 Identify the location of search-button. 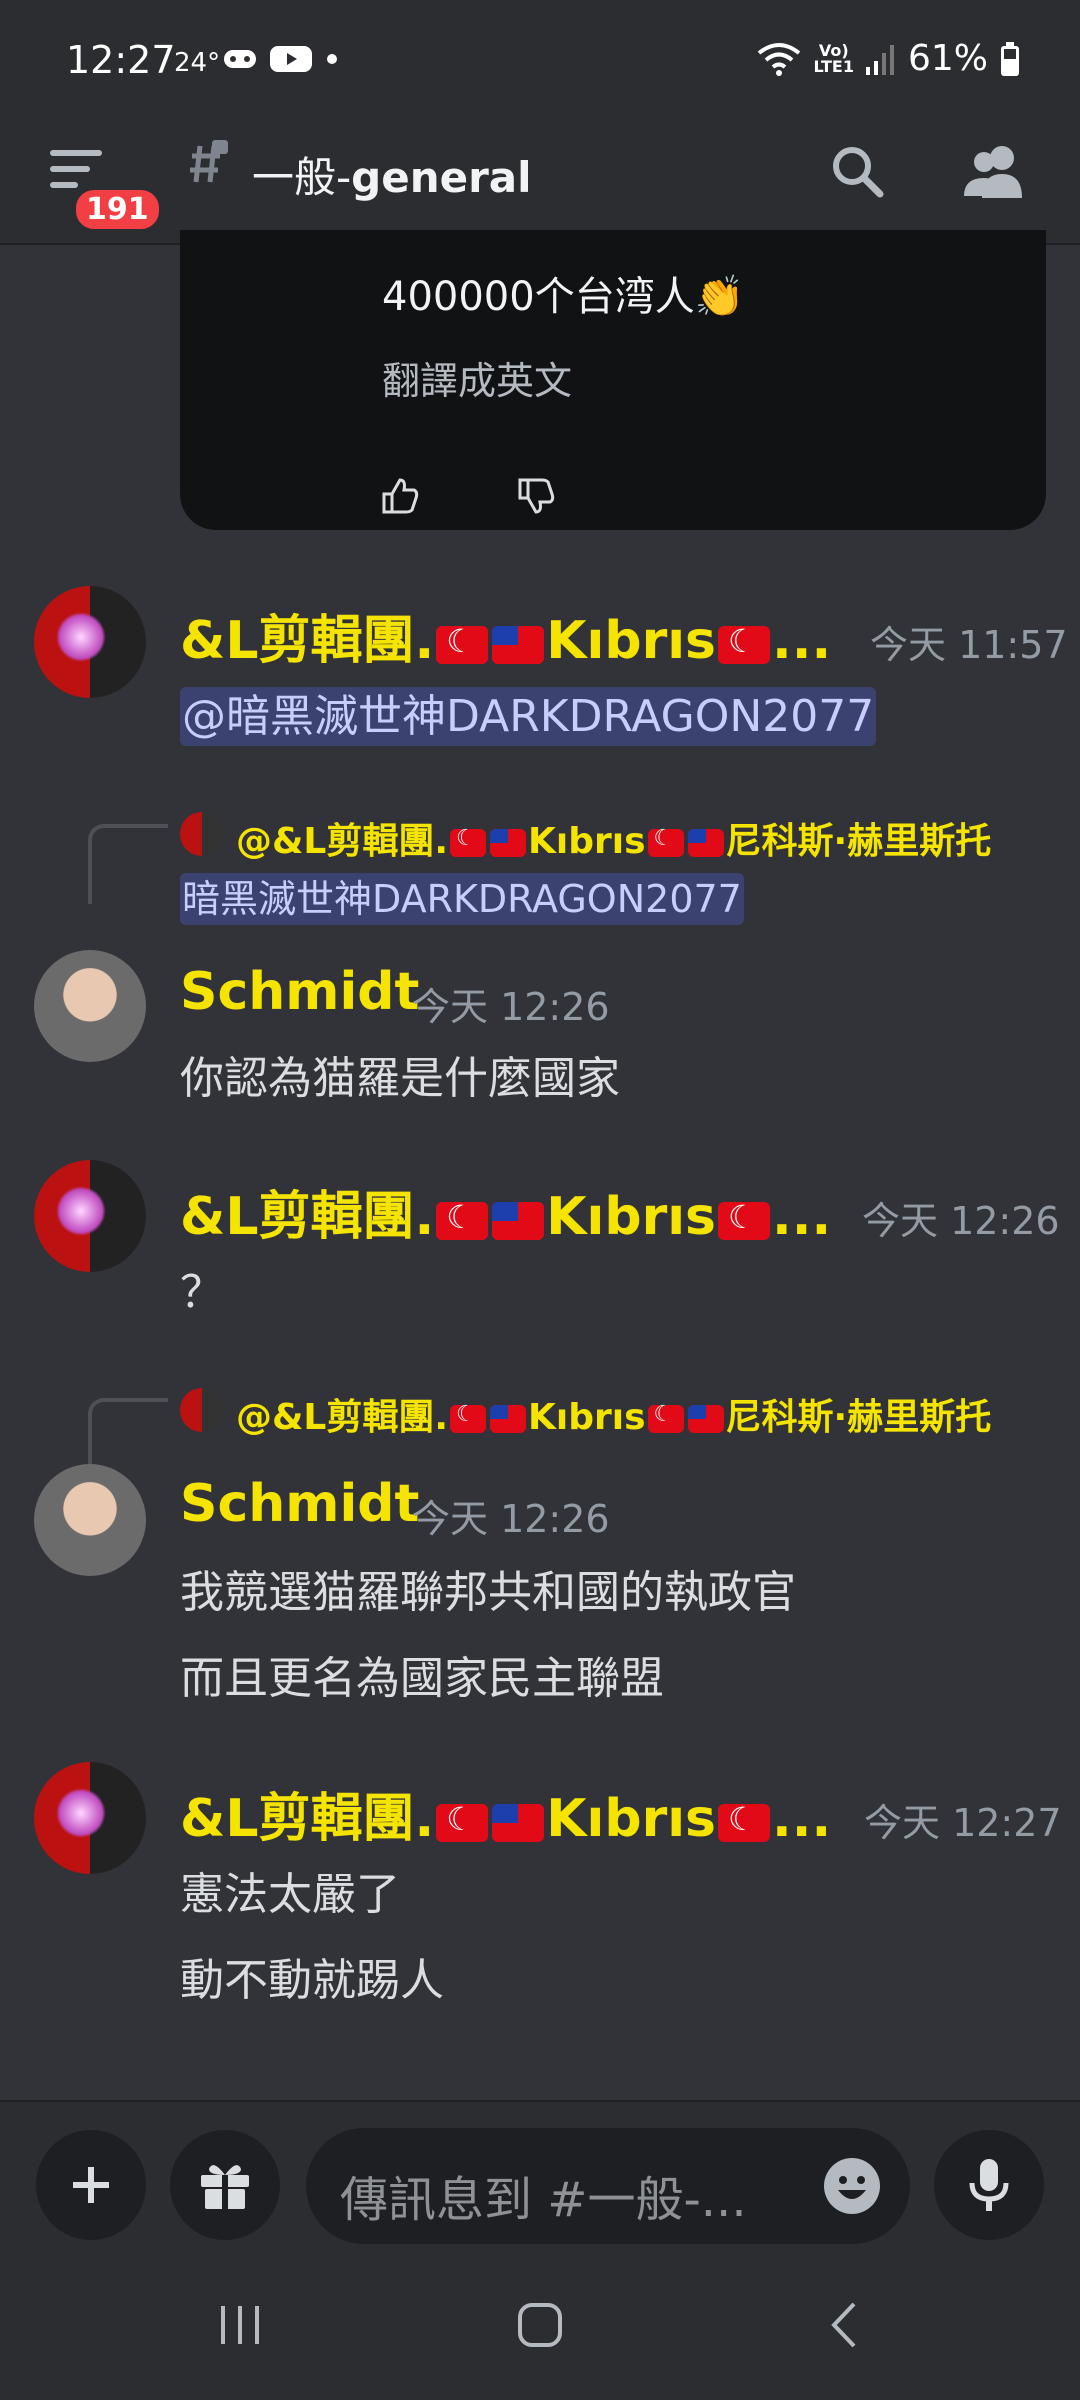
(863, 177).